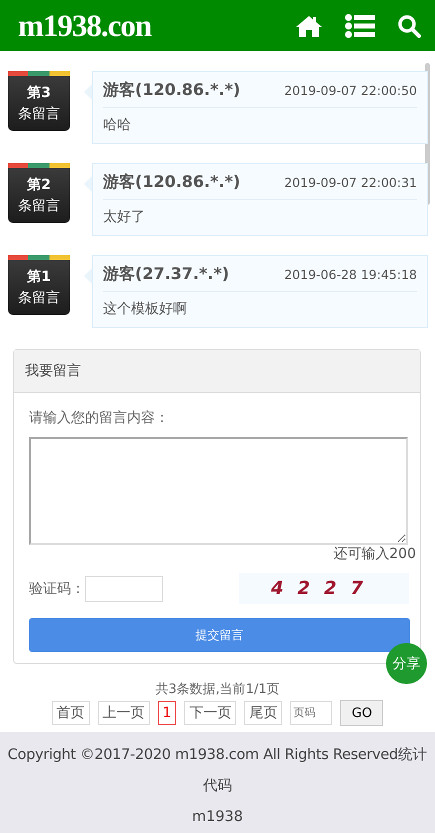 This screenshot has width=435, height=833. Describe the element at coordinates (71, 713) in the screenshot. I see `first-page-link: 首页` at that location.